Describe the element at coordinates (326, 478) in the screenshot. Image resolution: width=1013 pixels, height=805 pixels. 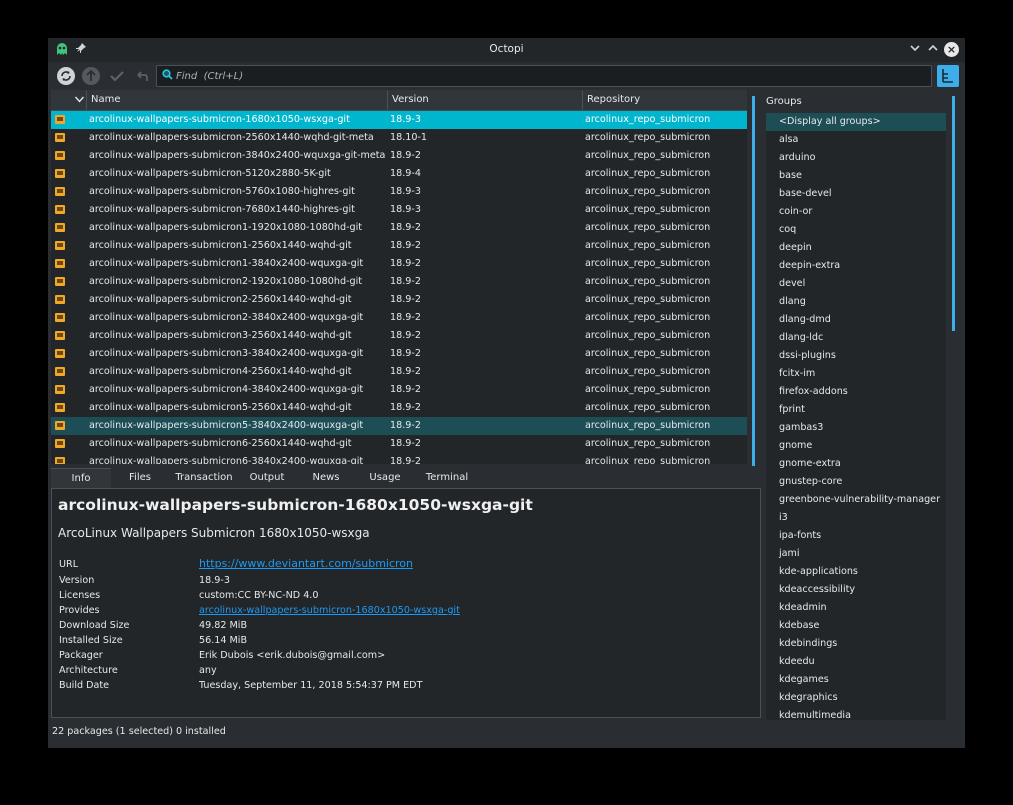
I see `tab-news: News` at that location.